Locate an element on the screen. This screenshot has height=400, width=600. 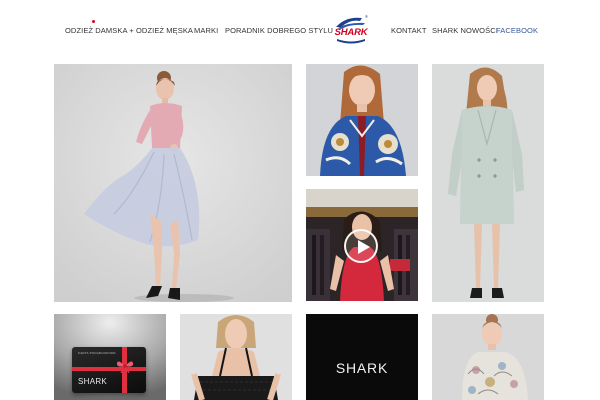
shark-logo: SHARK ® is located at coordinates (351, 30).